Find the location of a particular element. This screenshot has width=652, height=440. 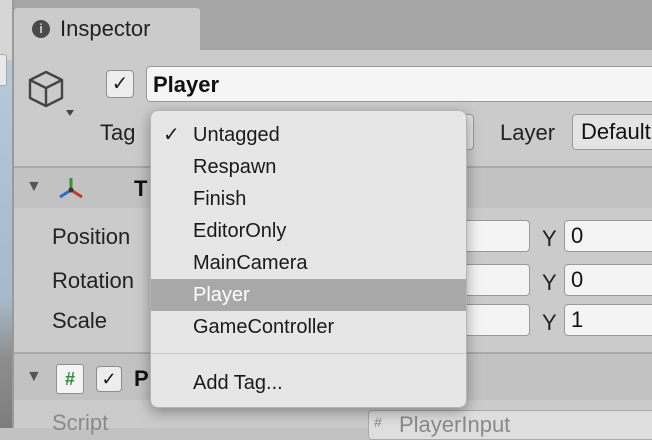

layer-label: Layer is located at coordinates (528, 132).